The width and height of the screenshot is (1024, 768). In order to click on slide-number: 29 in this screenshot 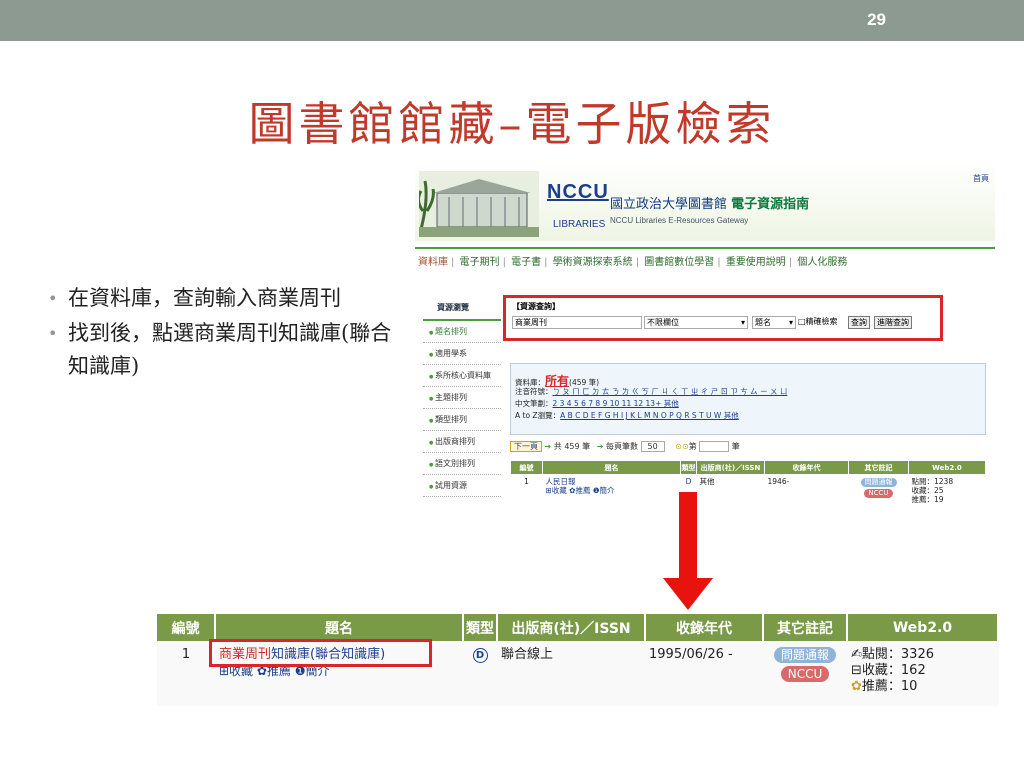, I will do `click(876, 19)`.